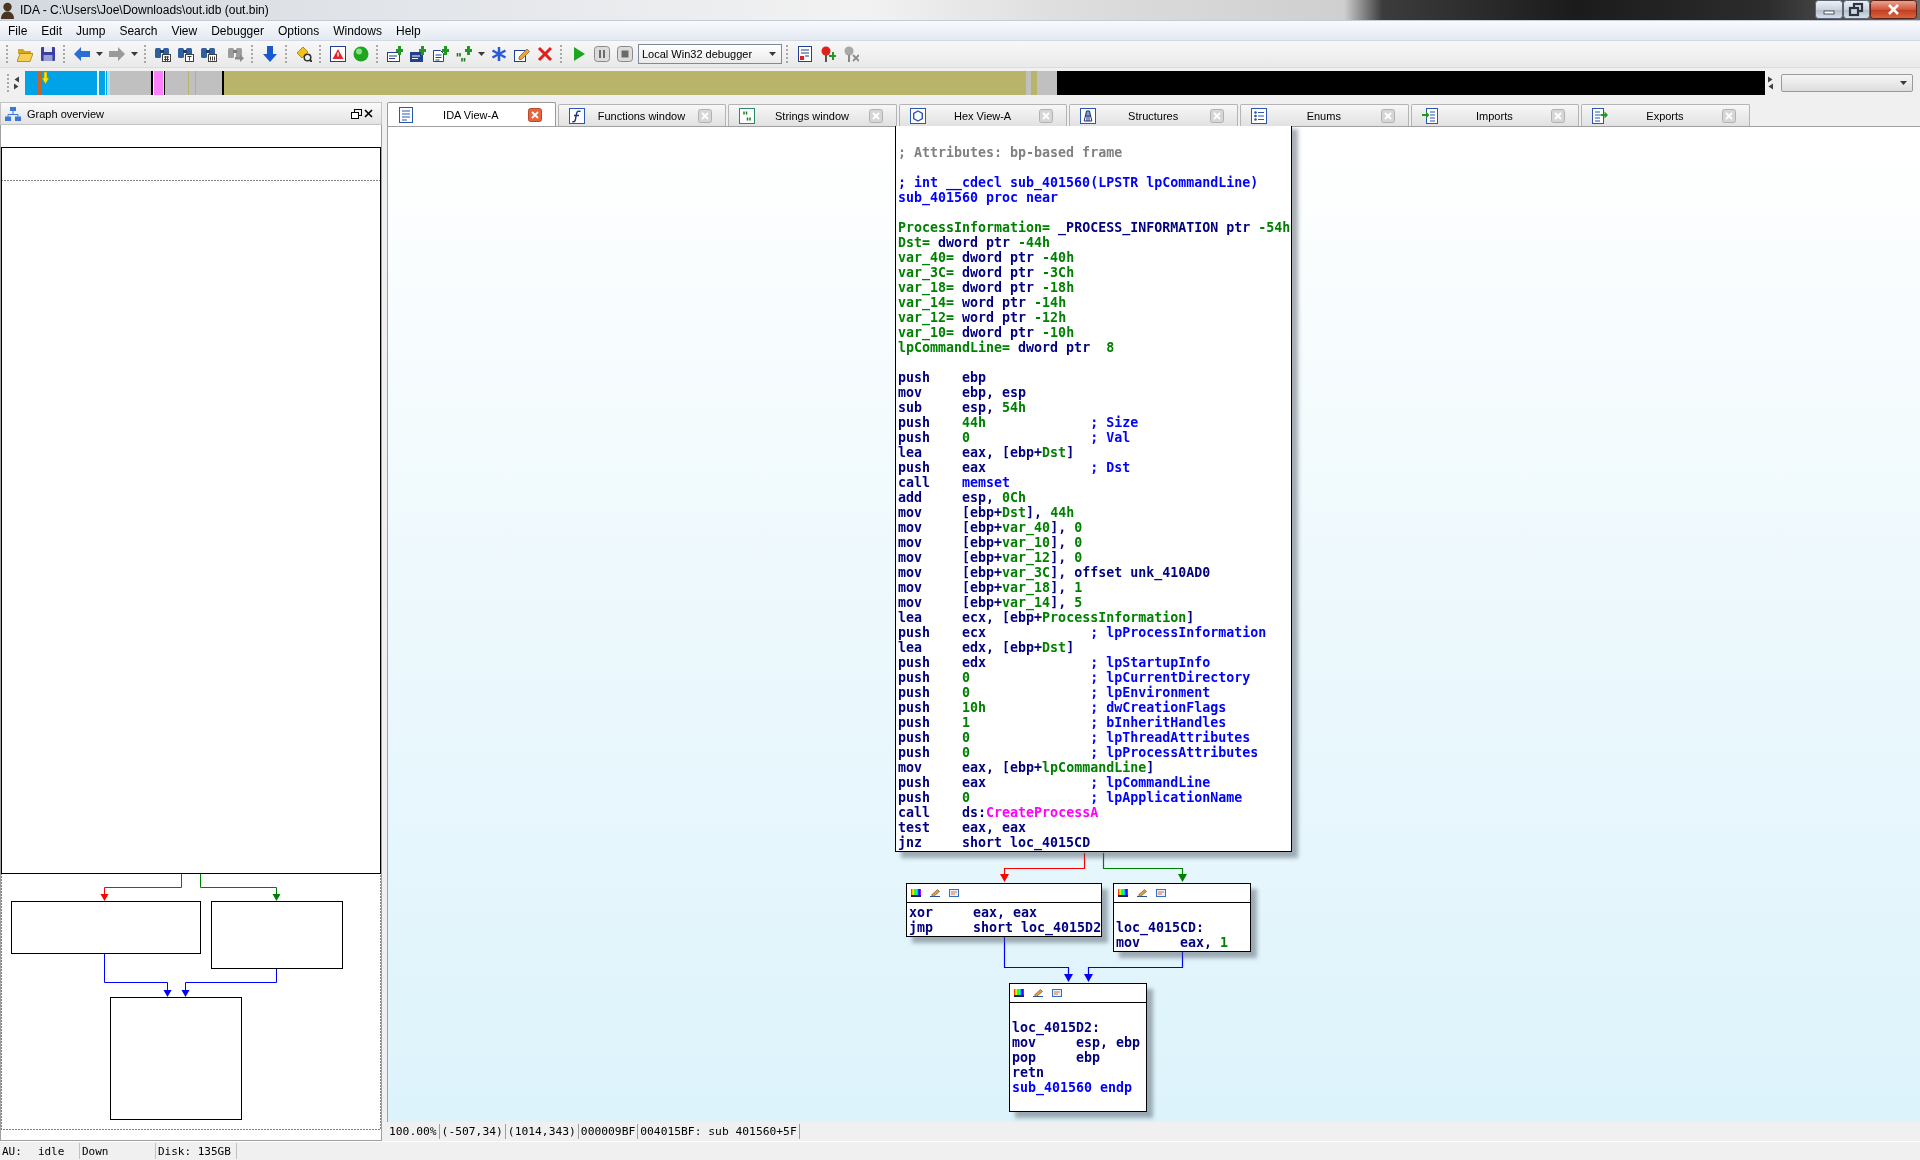 The height and width of the screenshot is (1160, 1920). I want to click on instruction-line: push eax ; Dst, so click(1014, 467).